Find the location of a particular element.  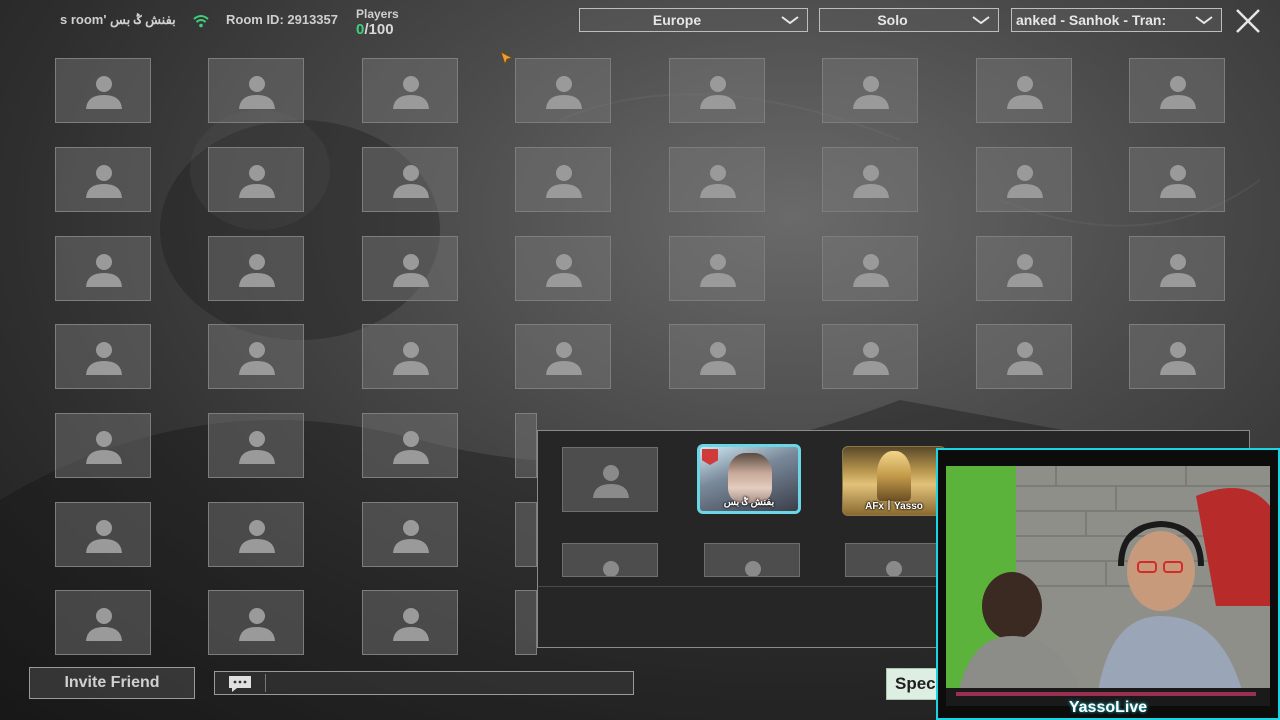

player-counter: Players 0/100 is located at coordinates (377, 22).